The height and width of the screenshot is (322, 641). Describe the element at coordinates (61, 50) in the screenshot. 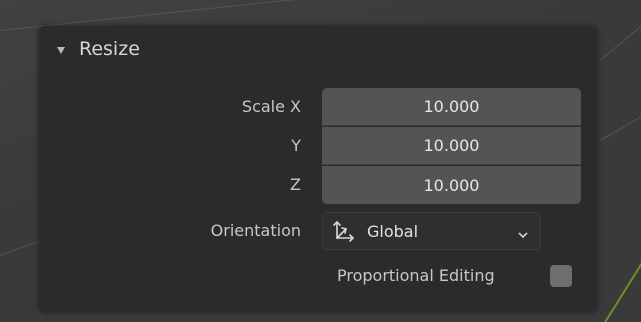

I see `triangle-down-icon` at that location.